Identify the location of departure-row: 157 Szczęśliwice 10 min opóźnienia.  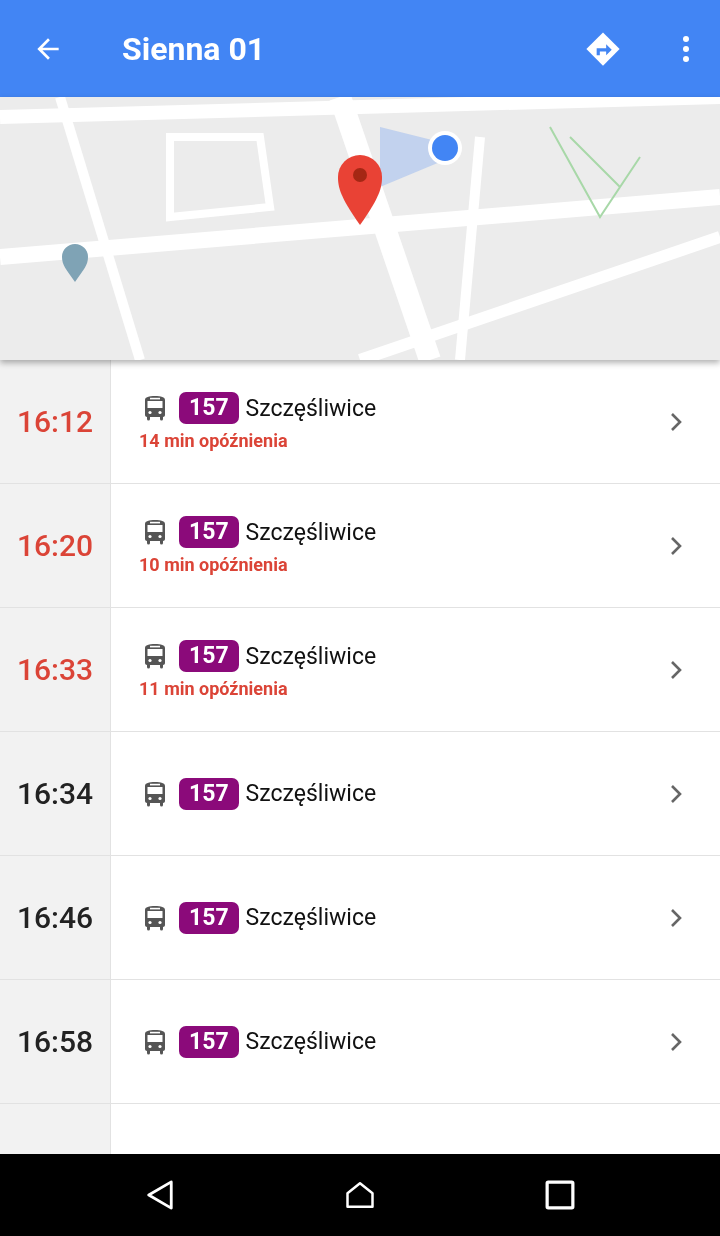
(415, 545).